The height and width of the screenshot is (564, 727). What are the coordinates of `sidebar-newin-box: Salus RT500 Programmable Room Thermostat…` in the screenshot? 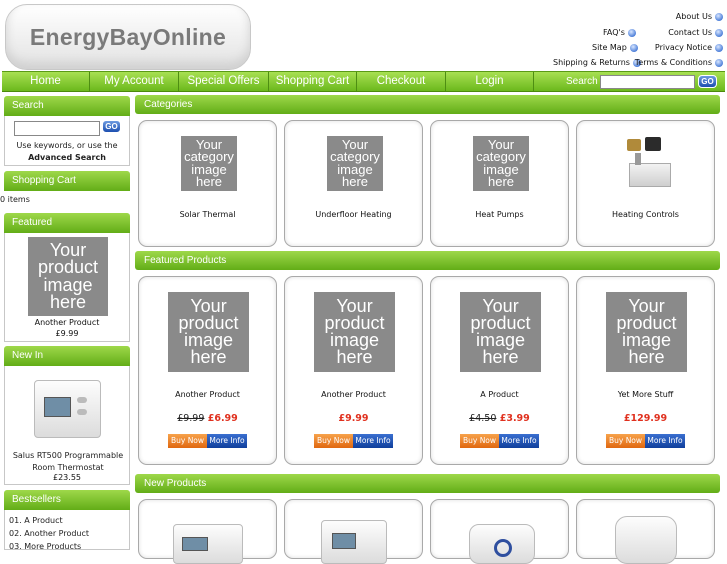 It's located at (67, 425).